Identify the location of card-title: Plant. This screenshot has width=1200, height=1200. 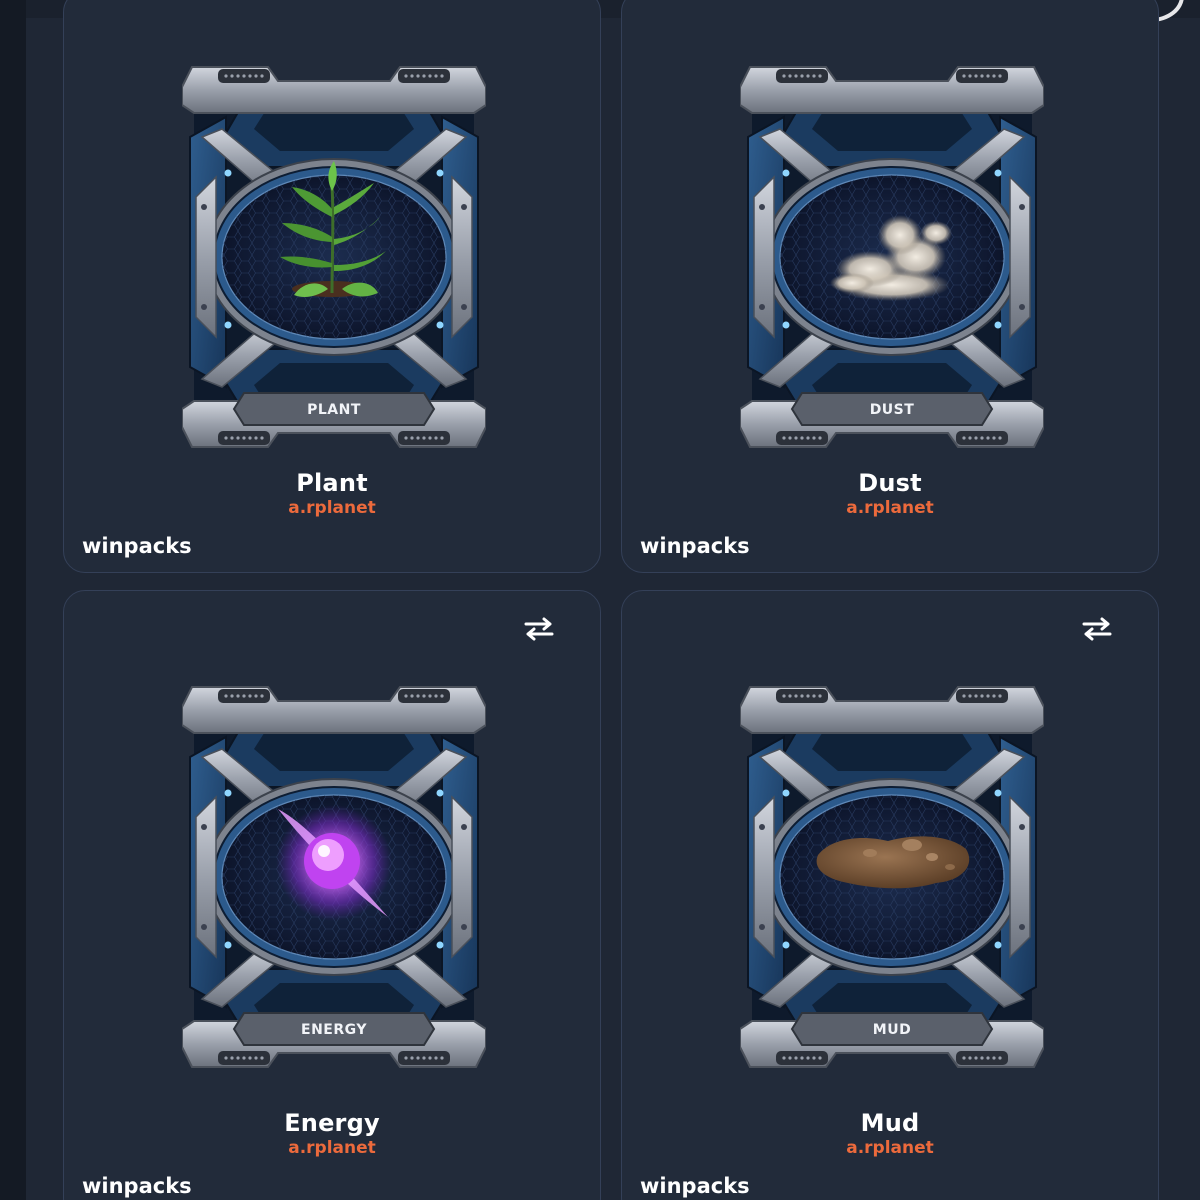
(332, 483).